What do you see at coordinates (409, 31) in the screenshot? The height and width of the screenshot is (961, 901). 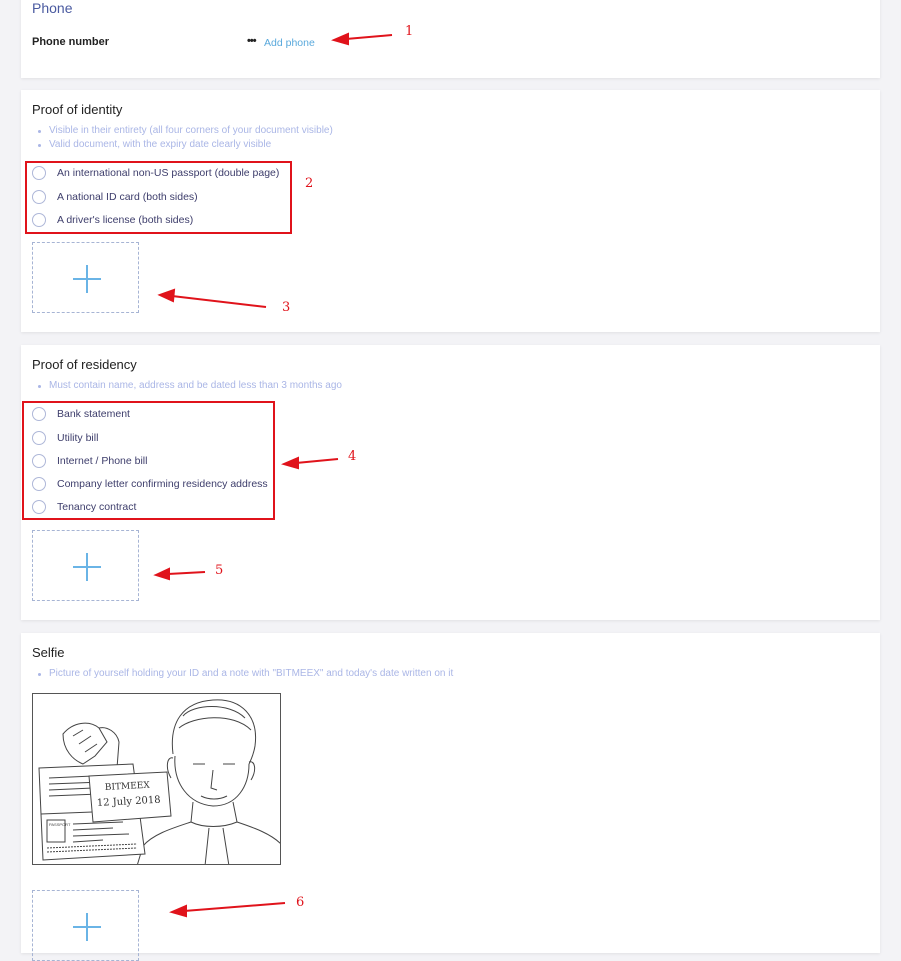 I see `annotation-number-1: 1` at bounding box center [409, 31].